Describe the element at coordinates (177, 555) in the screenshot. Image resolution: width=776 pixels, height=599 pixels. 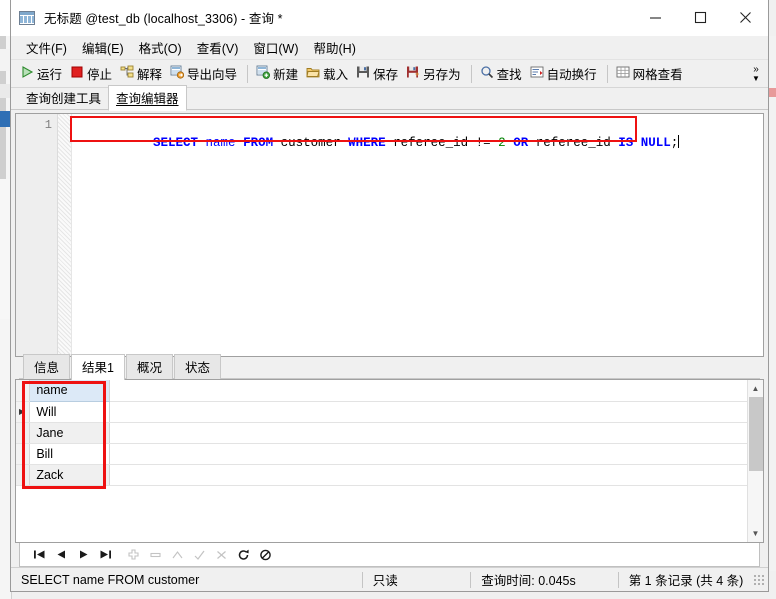
I see `edit-record-button` at that location.